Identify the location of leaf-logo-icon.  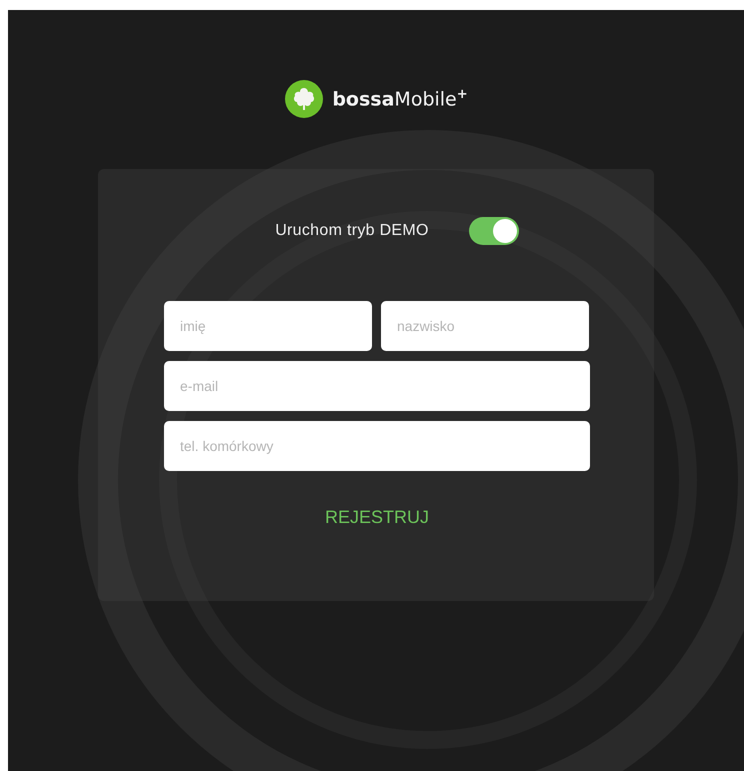
(304, 99).